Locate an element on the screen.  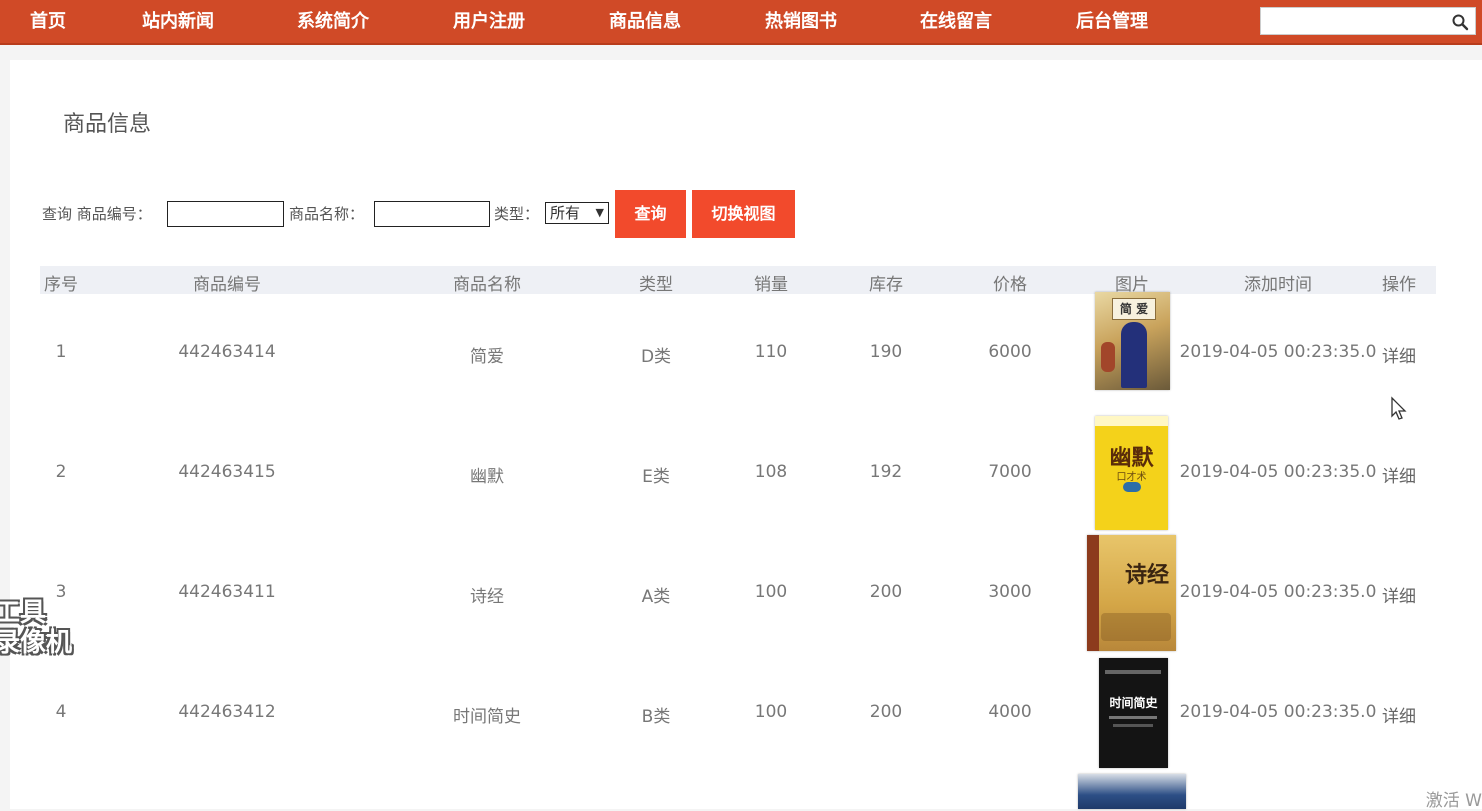
cell-price: 3000 is located at coordinates (1010, 592).